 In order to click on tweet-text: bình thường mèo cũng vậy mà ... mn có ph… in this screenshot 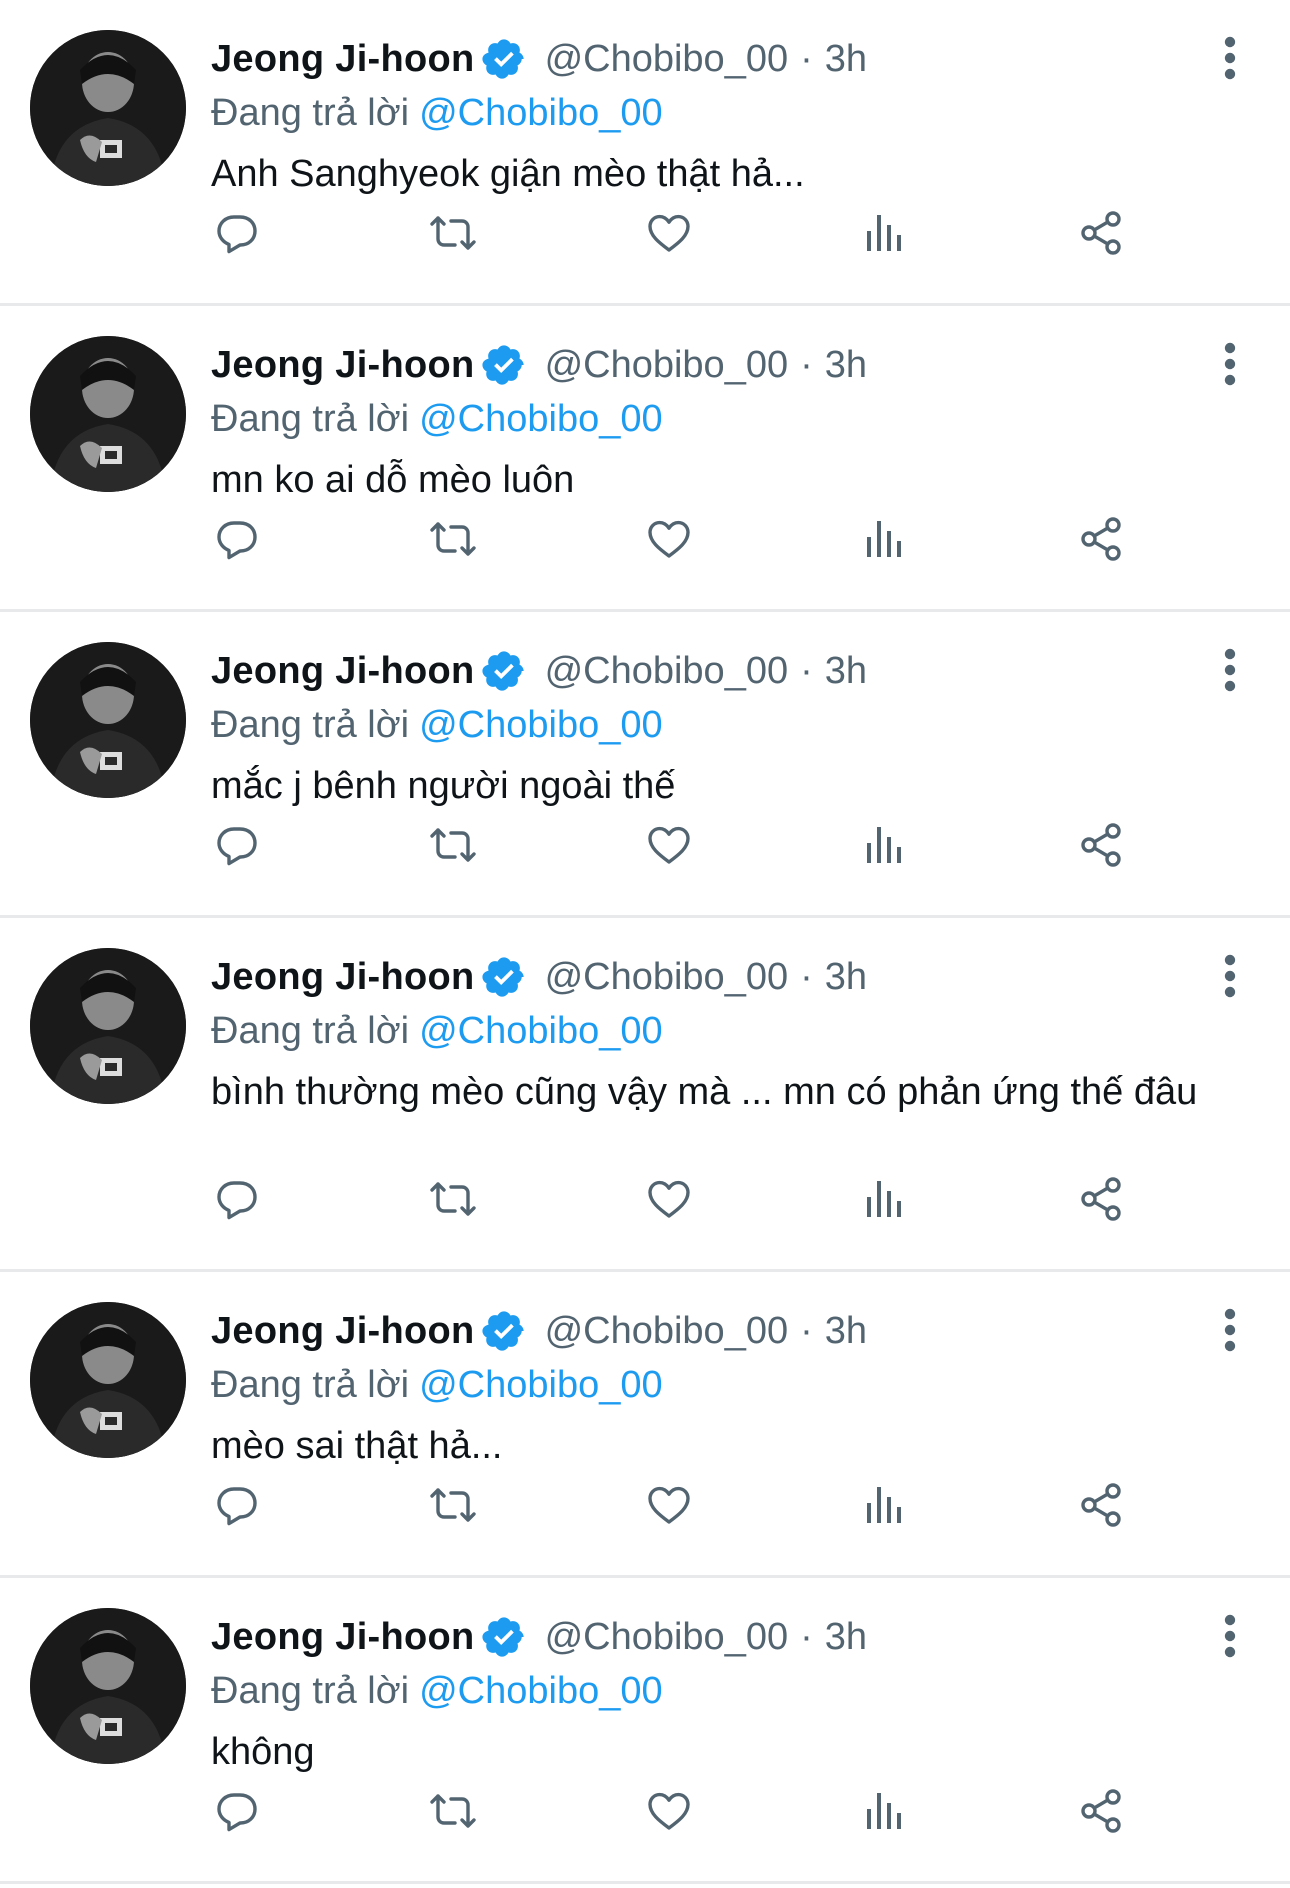, I will do `click(704, 1092)`.